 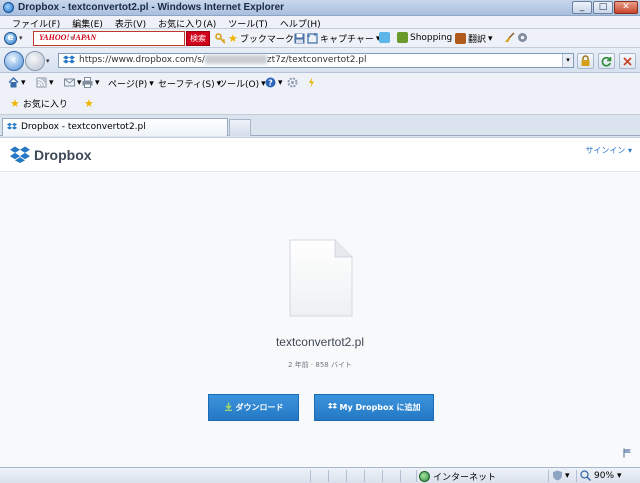 I want to click on broom-button, so click(x=516, y=37).